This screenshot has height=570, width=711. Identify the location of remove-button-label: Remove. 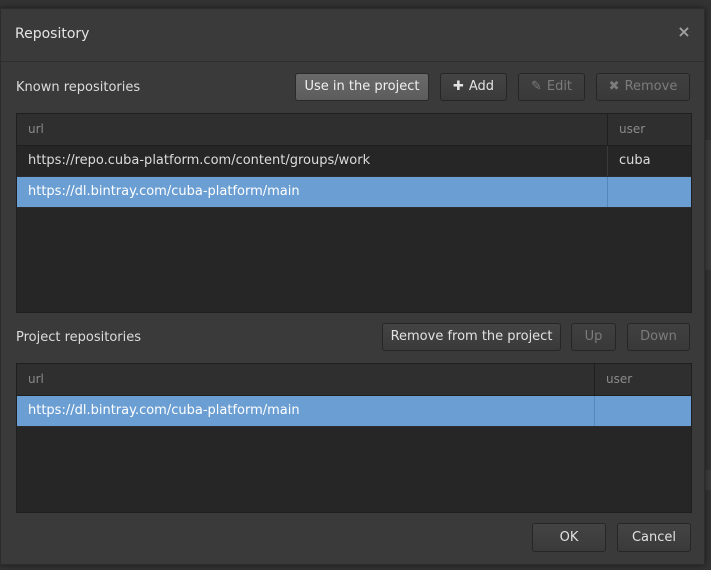
(651, 86).